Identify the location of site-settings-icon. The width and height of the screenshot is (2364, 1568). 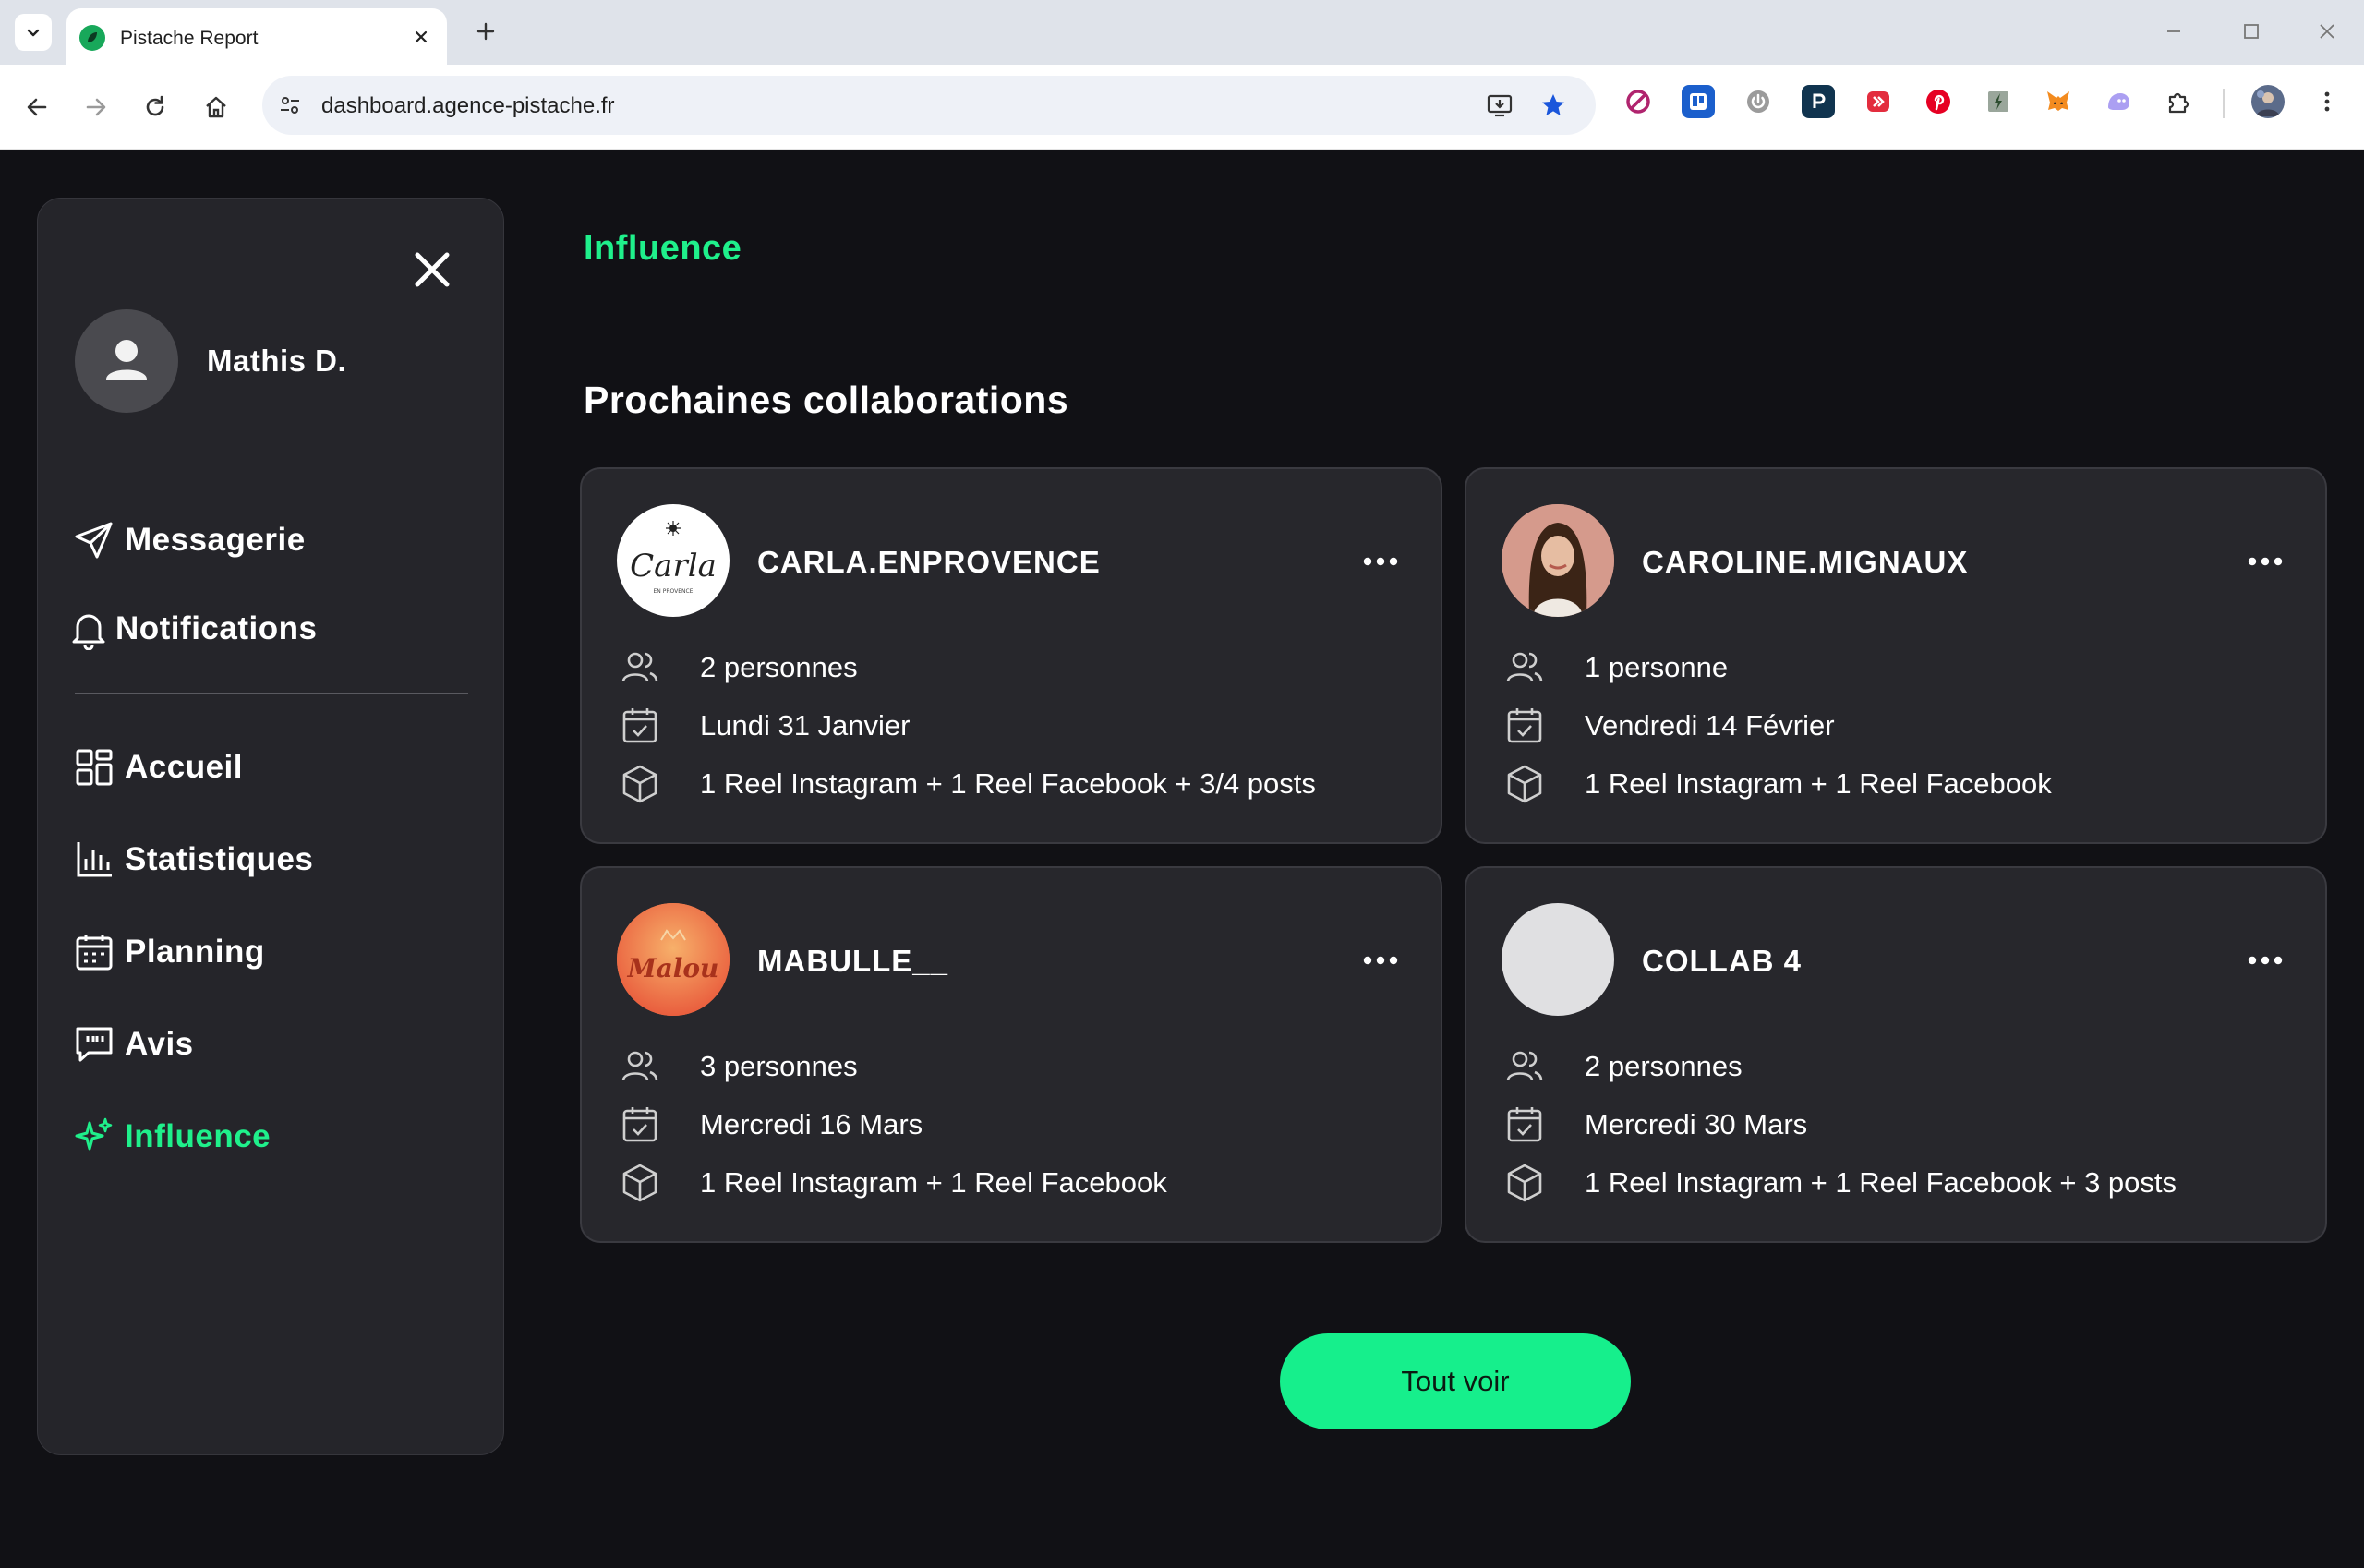
(290, 105).